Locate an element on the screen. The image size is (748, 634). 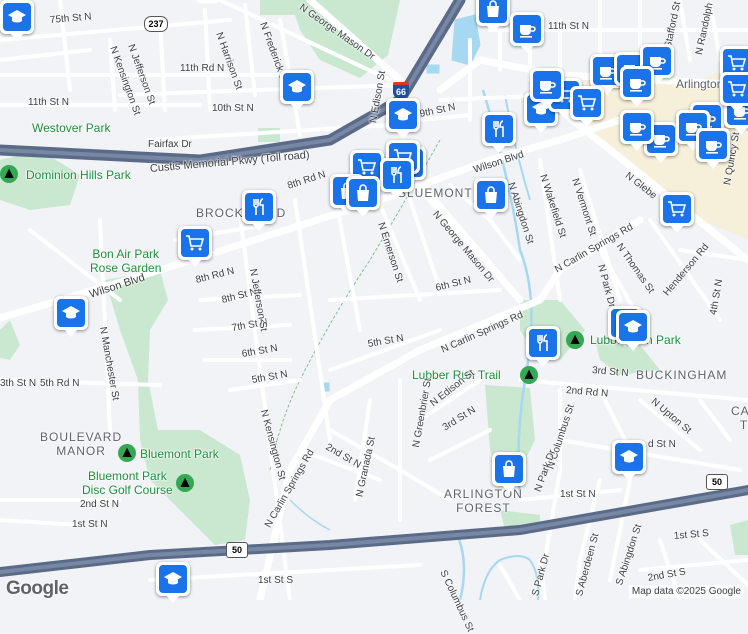
street-label: 5th Rd N is located at coordinates (60, 383).